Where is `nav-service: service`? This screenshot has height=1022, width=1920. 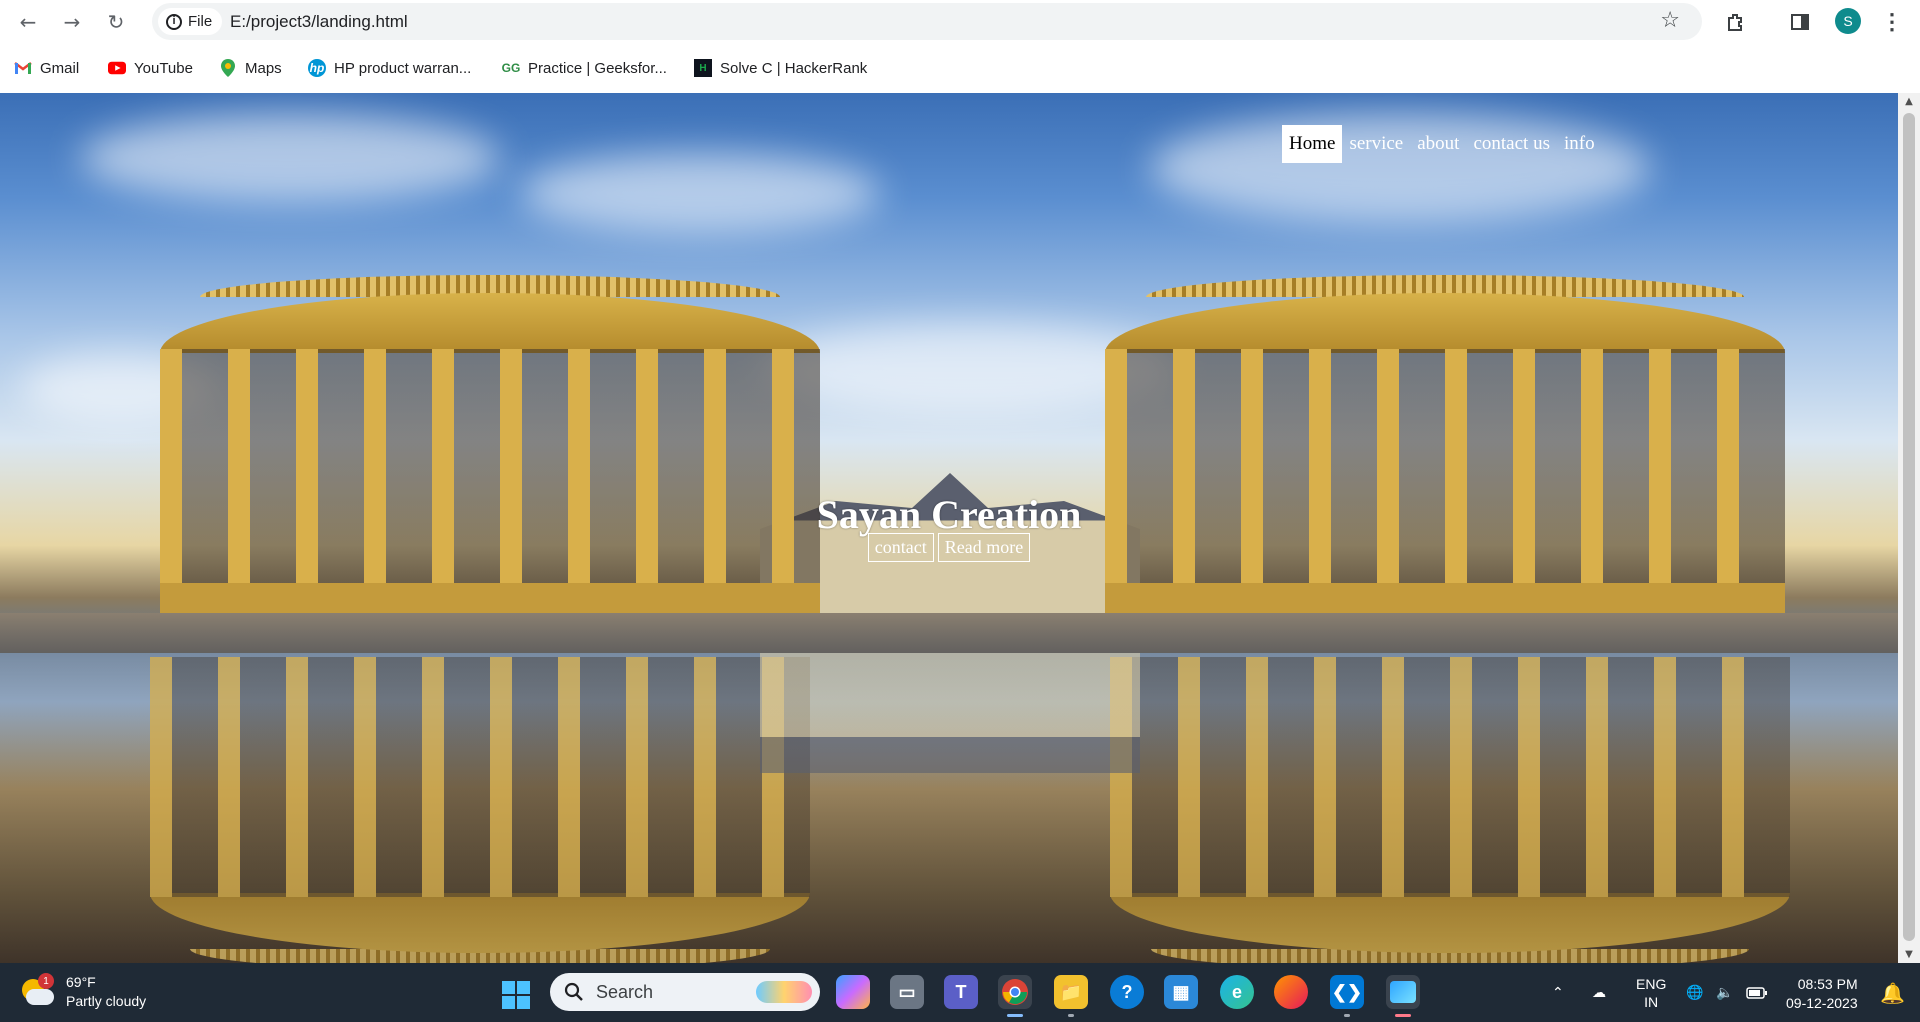 nav-service: service is located at coordinates (1376, 144).